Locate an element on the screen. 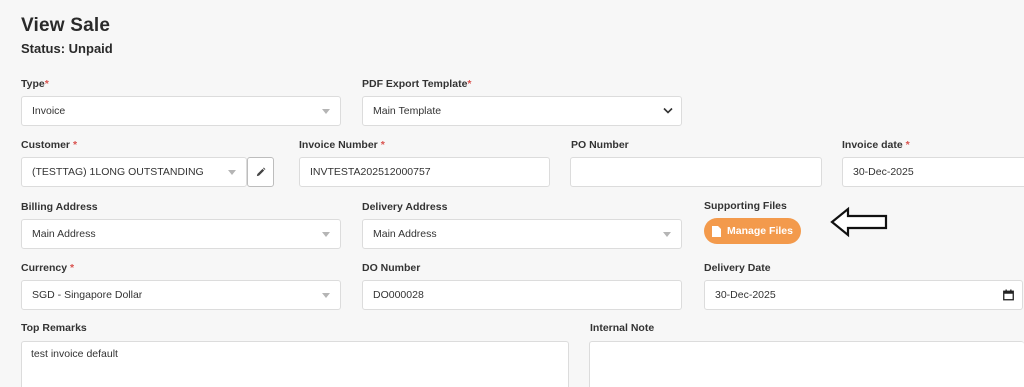  invoice-number-value: INVTESTA202512000757 is located at coordinates (370, 172).